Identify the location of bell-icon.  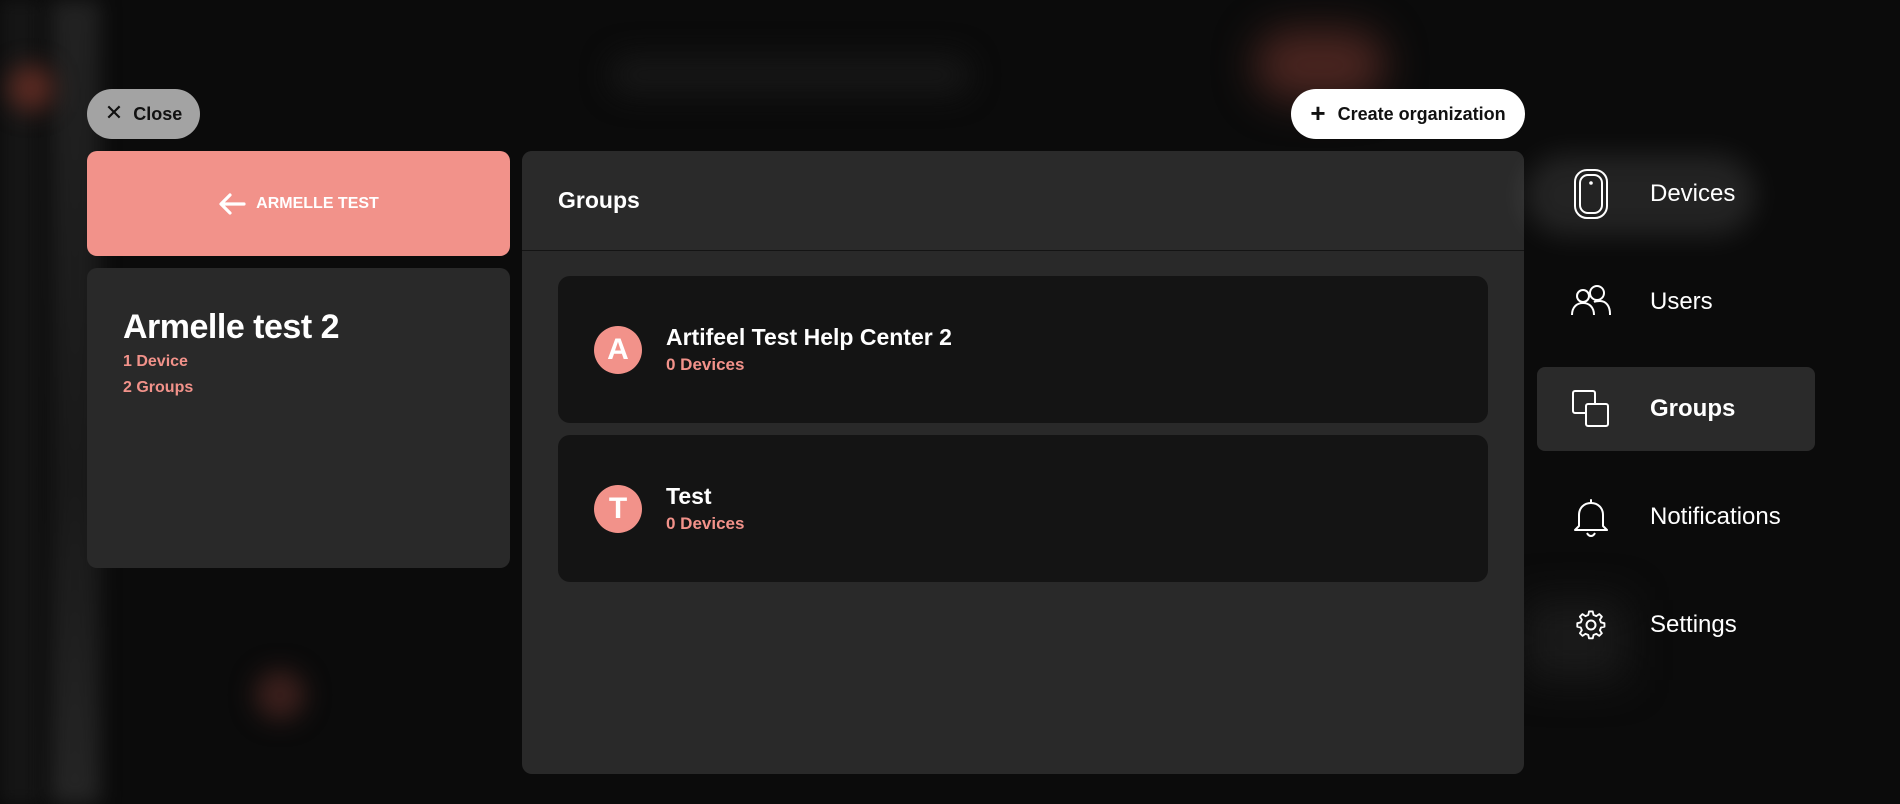
(1591, 517).